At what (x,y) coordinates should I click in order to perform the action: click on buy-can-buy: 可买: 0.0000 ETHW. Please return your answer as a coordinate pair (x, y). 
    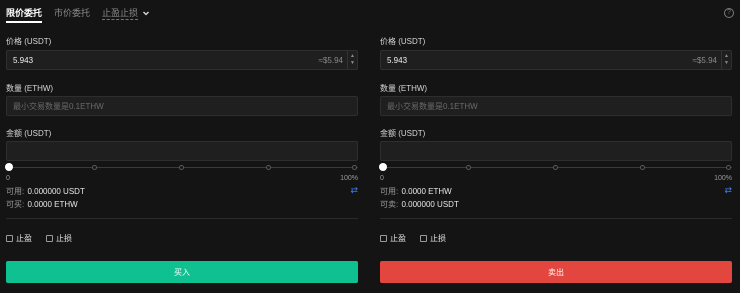
    Looking at the image, I should click on (42, 204).